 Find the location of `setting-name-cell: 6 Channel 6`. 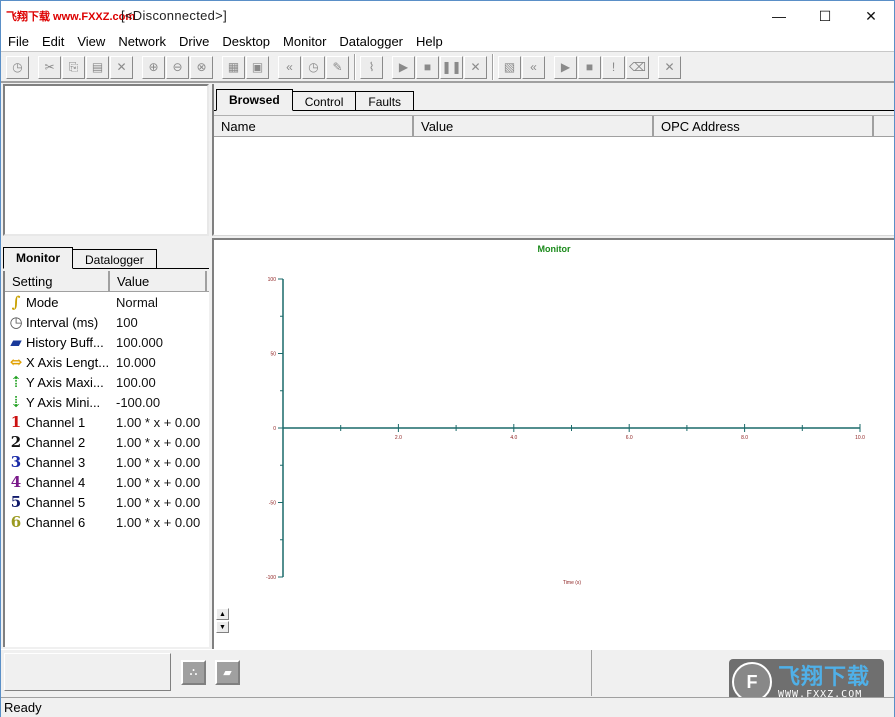

setting-name-cell: 6 Channel 6 is located at coordinates (57, 522).